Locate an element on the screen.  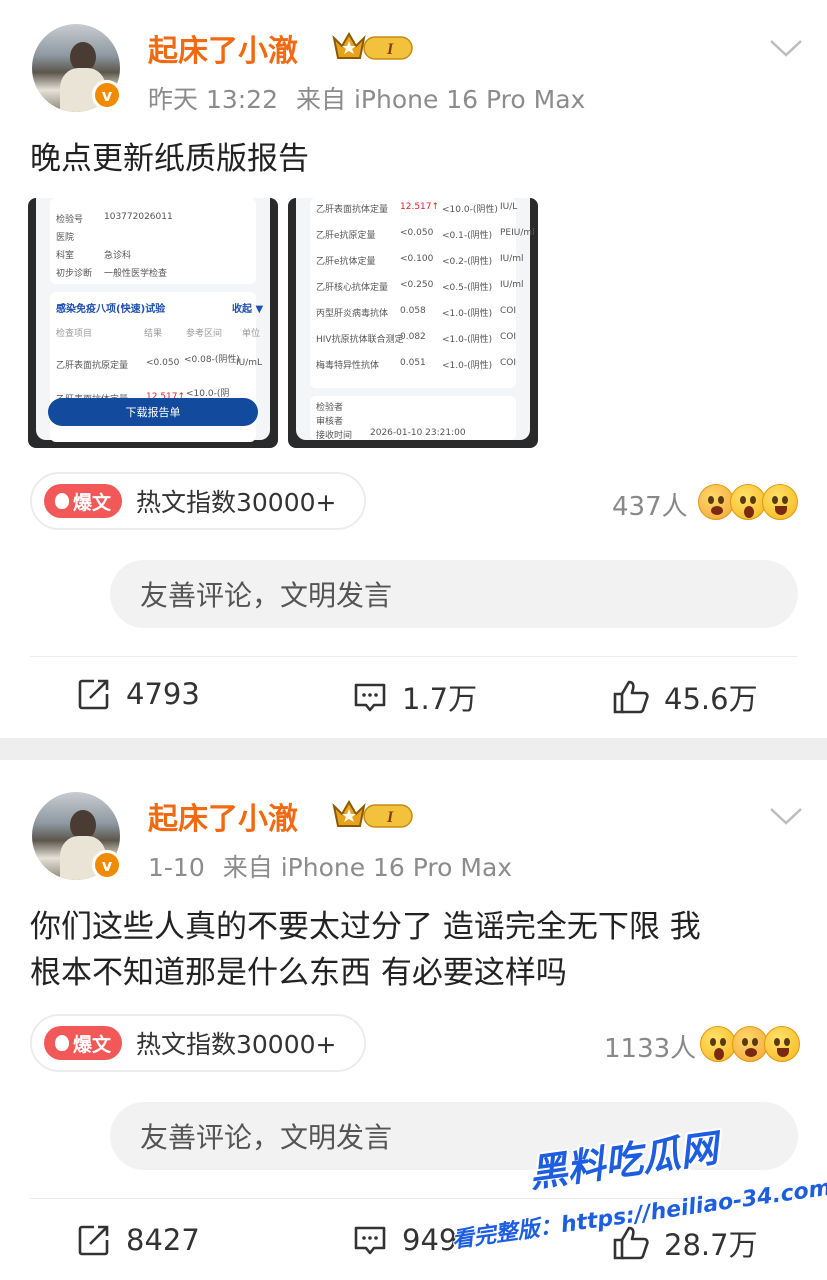
report-cell: 0.058 is located at coordinates (413, 311).